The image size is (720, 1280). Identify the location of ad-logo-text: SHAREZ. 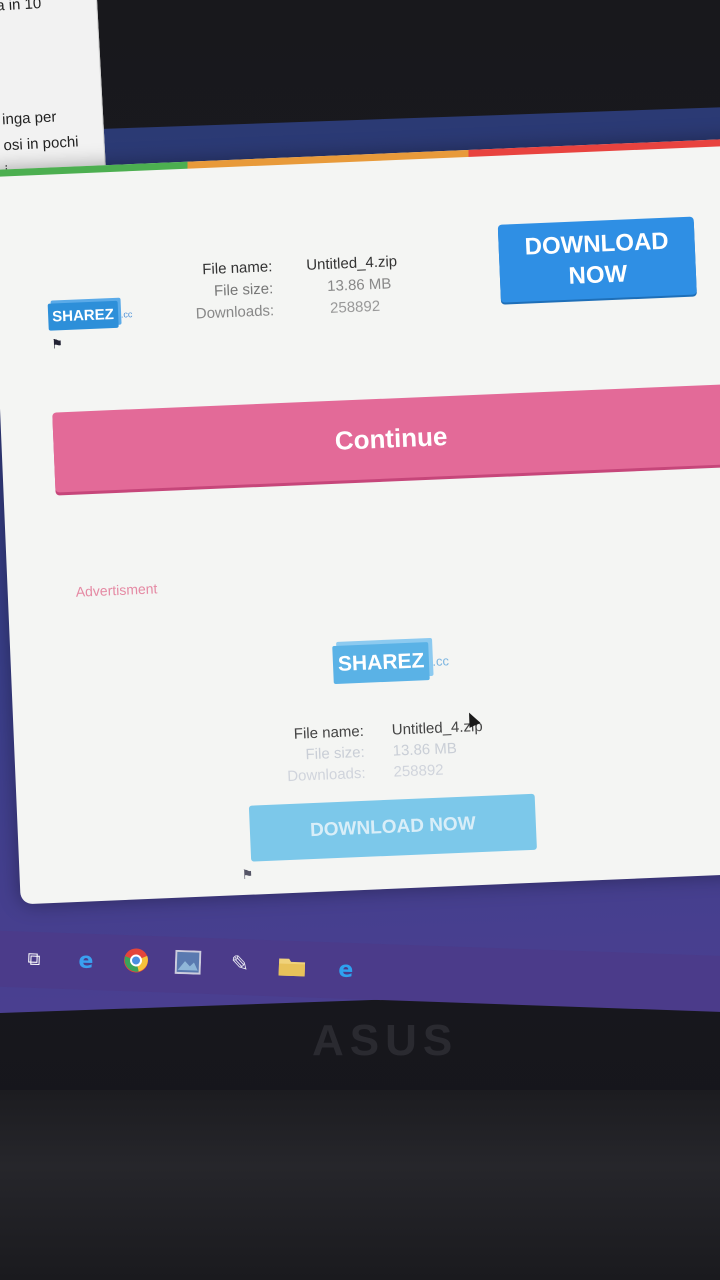
(381, 663).